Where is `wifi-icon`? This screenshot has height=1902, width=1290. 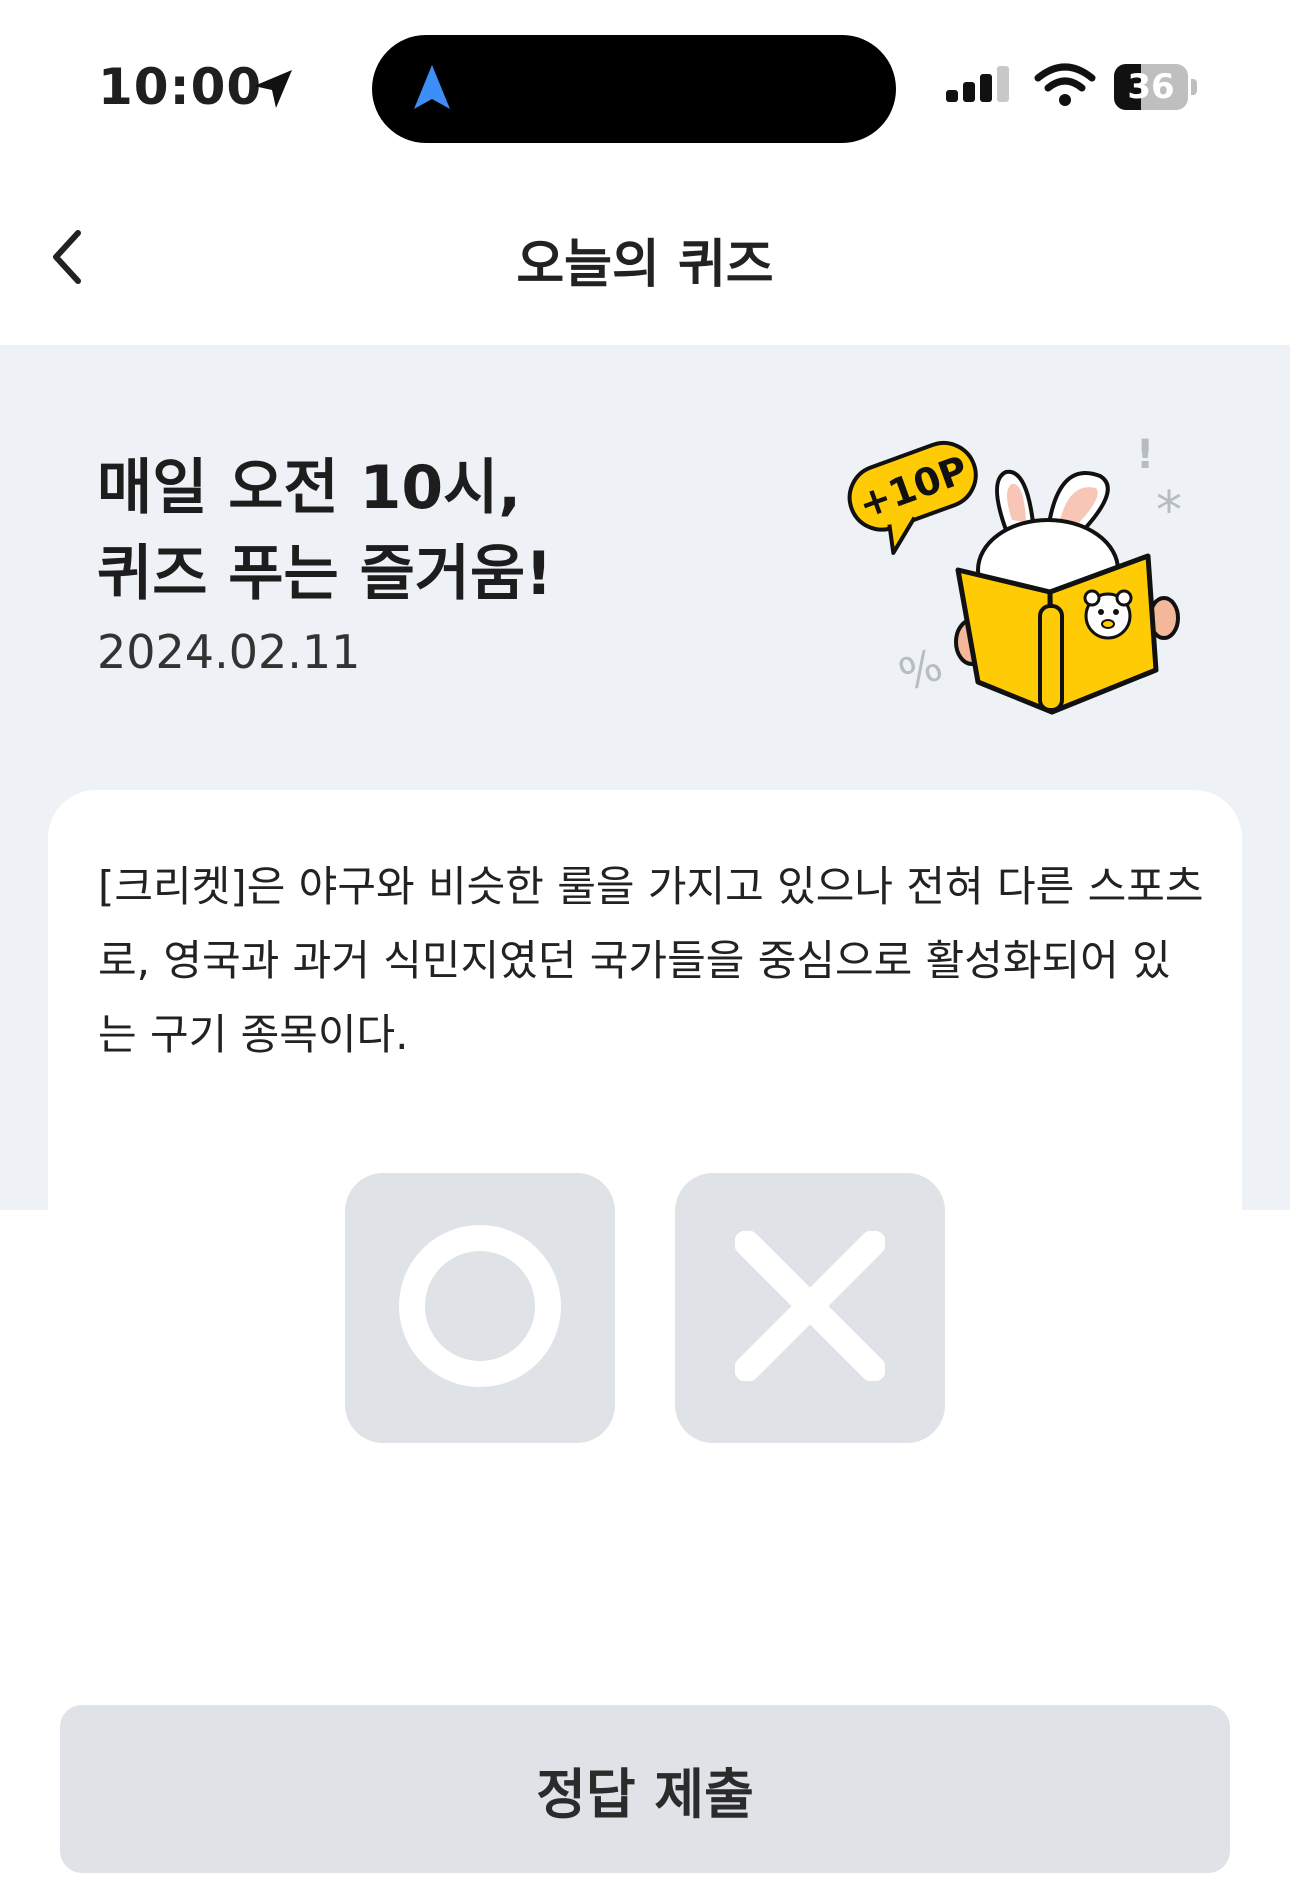
wifi-icon is located at coordinates (1065, 87).